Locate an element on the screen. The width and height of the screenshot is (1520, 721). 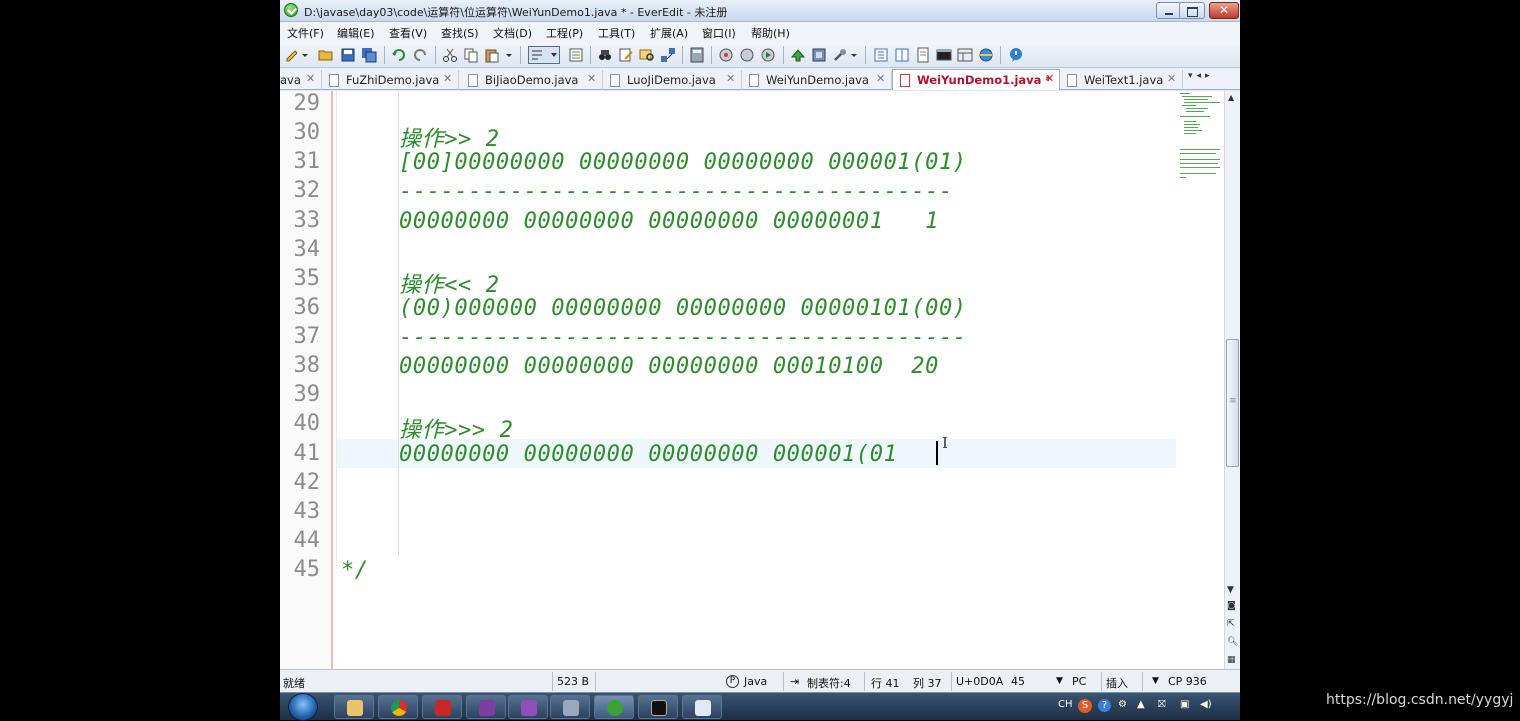
split-icon: ⇱ is located at coordinates (1231, 624).